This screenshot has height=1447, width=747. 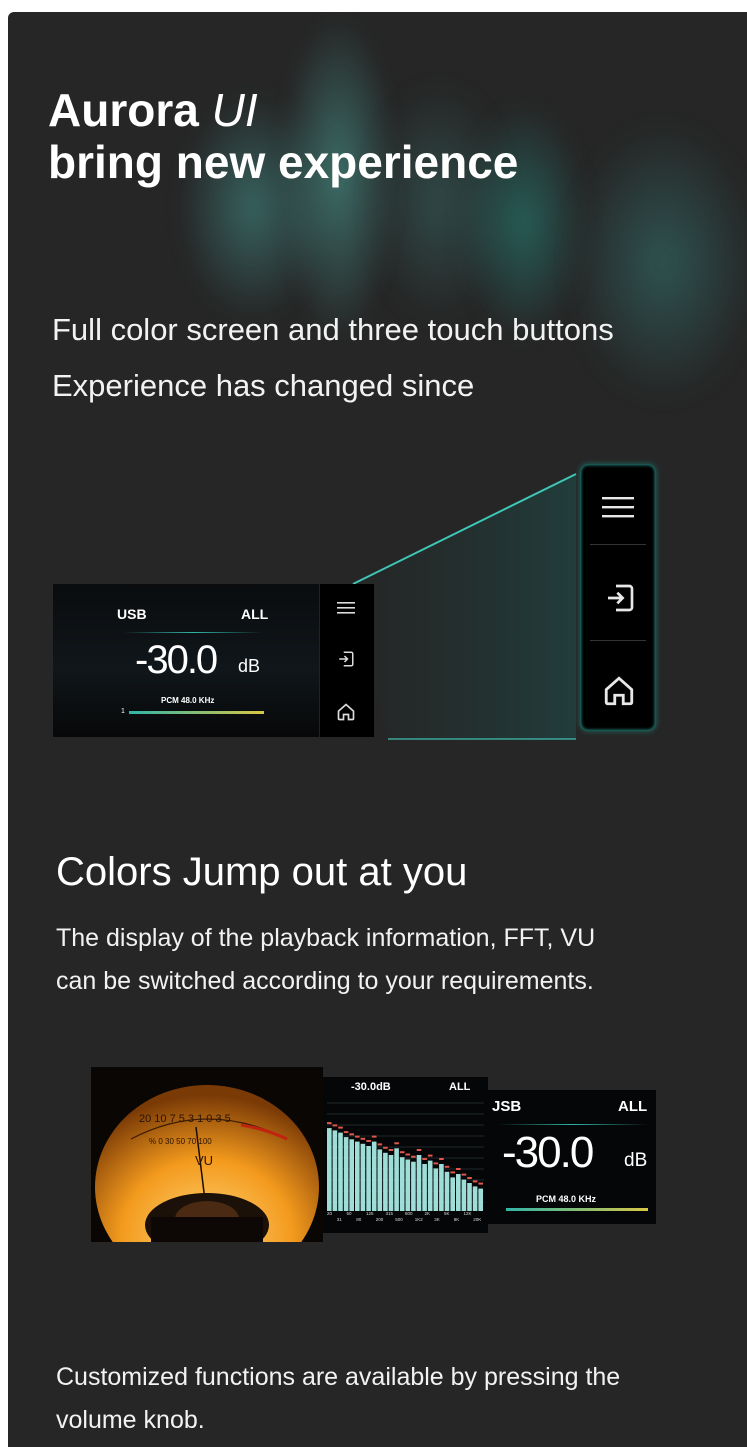 I want to click on vu-meter-screen: 20 10 7 5 3 1 0 3 5 % 0 30 50 70 100 VU, so click(x=207, y=1154).